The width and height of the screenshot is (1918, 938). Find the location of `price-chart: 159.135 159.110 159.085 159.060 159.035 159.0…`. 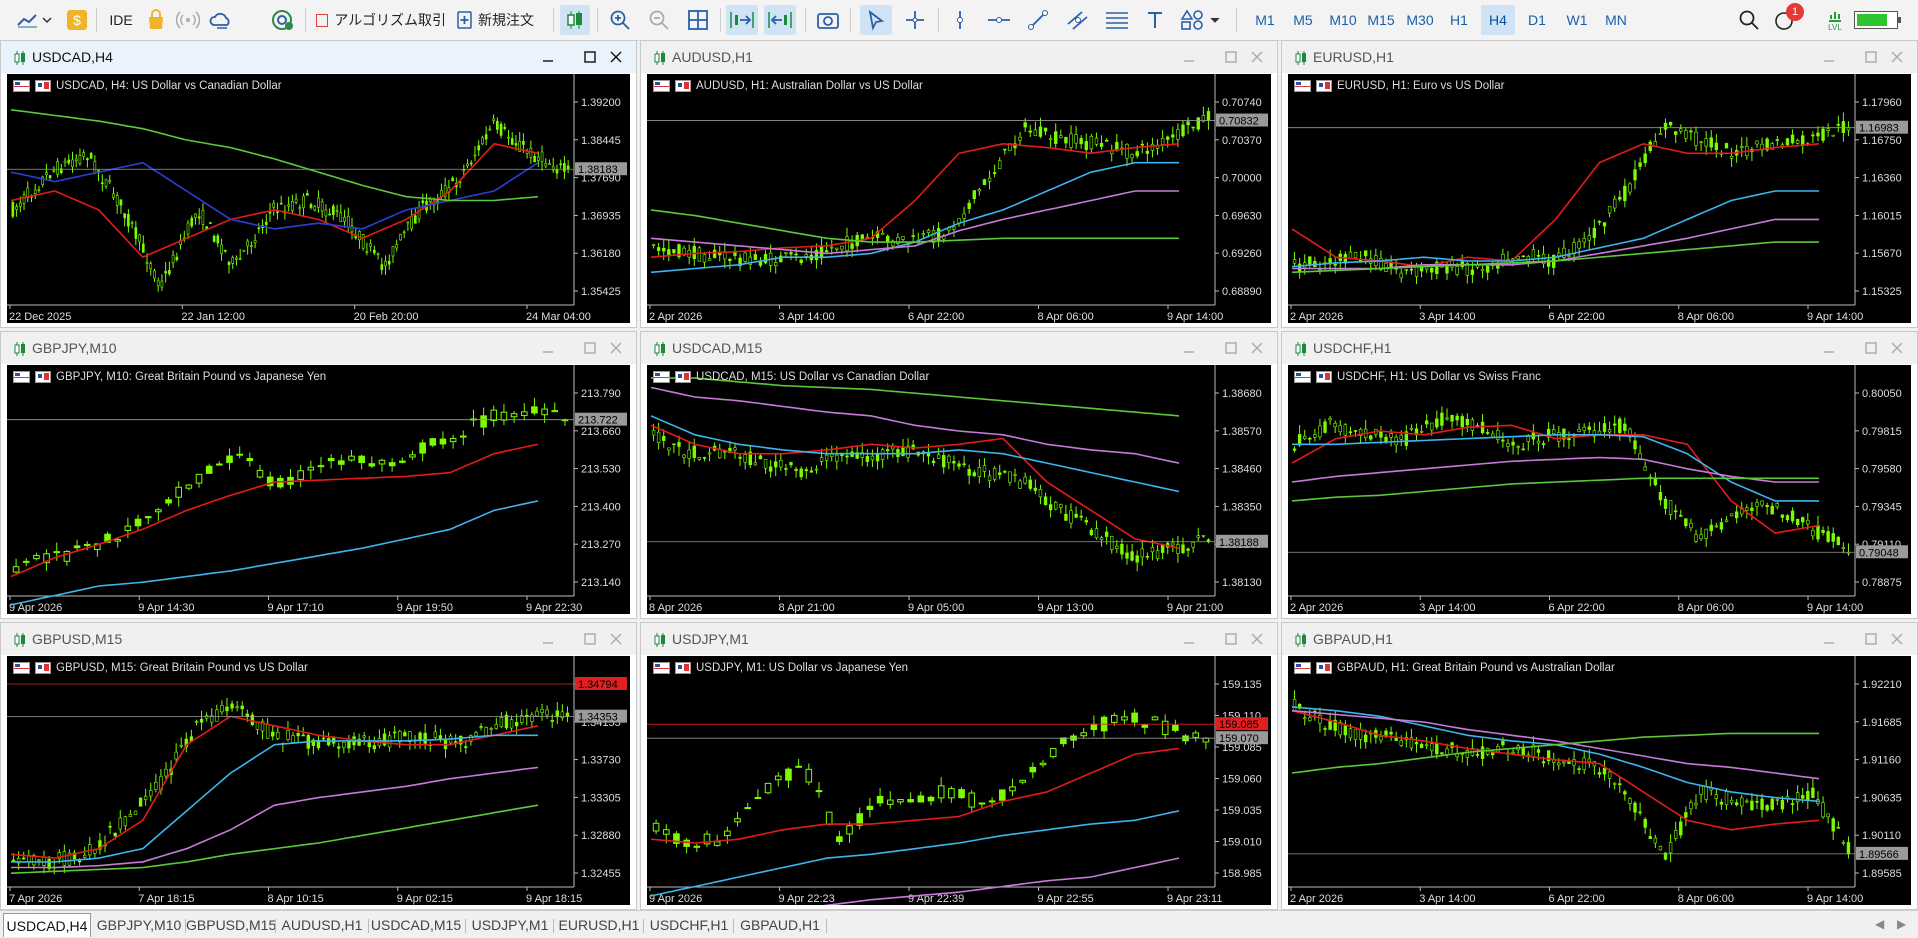

price-chart: 159.135 159.110 159.085 159.060 159.035 159.0… is located at coordinates (959, 780).